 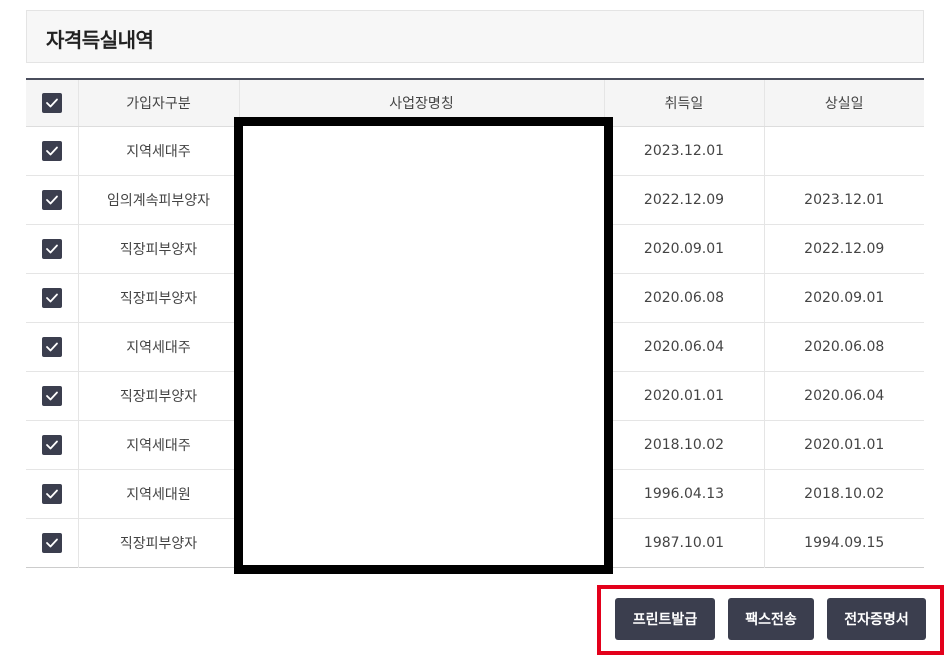 What do you see at coordinates (876, 619) in the screenshot?
I see `e-certificate-button: 전자증명서` at bounding box center [876, 619].